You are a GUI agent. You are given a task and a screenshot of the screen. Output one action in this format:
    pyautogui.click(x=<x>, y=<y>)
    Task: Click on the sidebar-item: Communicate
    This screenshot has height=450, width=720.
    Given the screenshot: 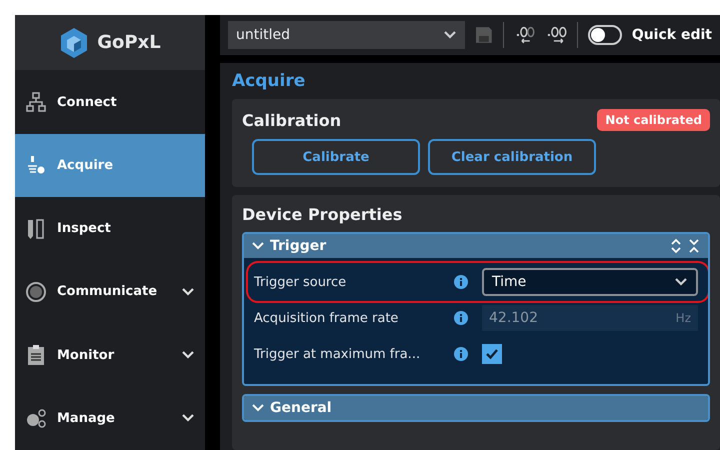 What is the action you would take?
    pyautogui.click(x=110, y=292)
    